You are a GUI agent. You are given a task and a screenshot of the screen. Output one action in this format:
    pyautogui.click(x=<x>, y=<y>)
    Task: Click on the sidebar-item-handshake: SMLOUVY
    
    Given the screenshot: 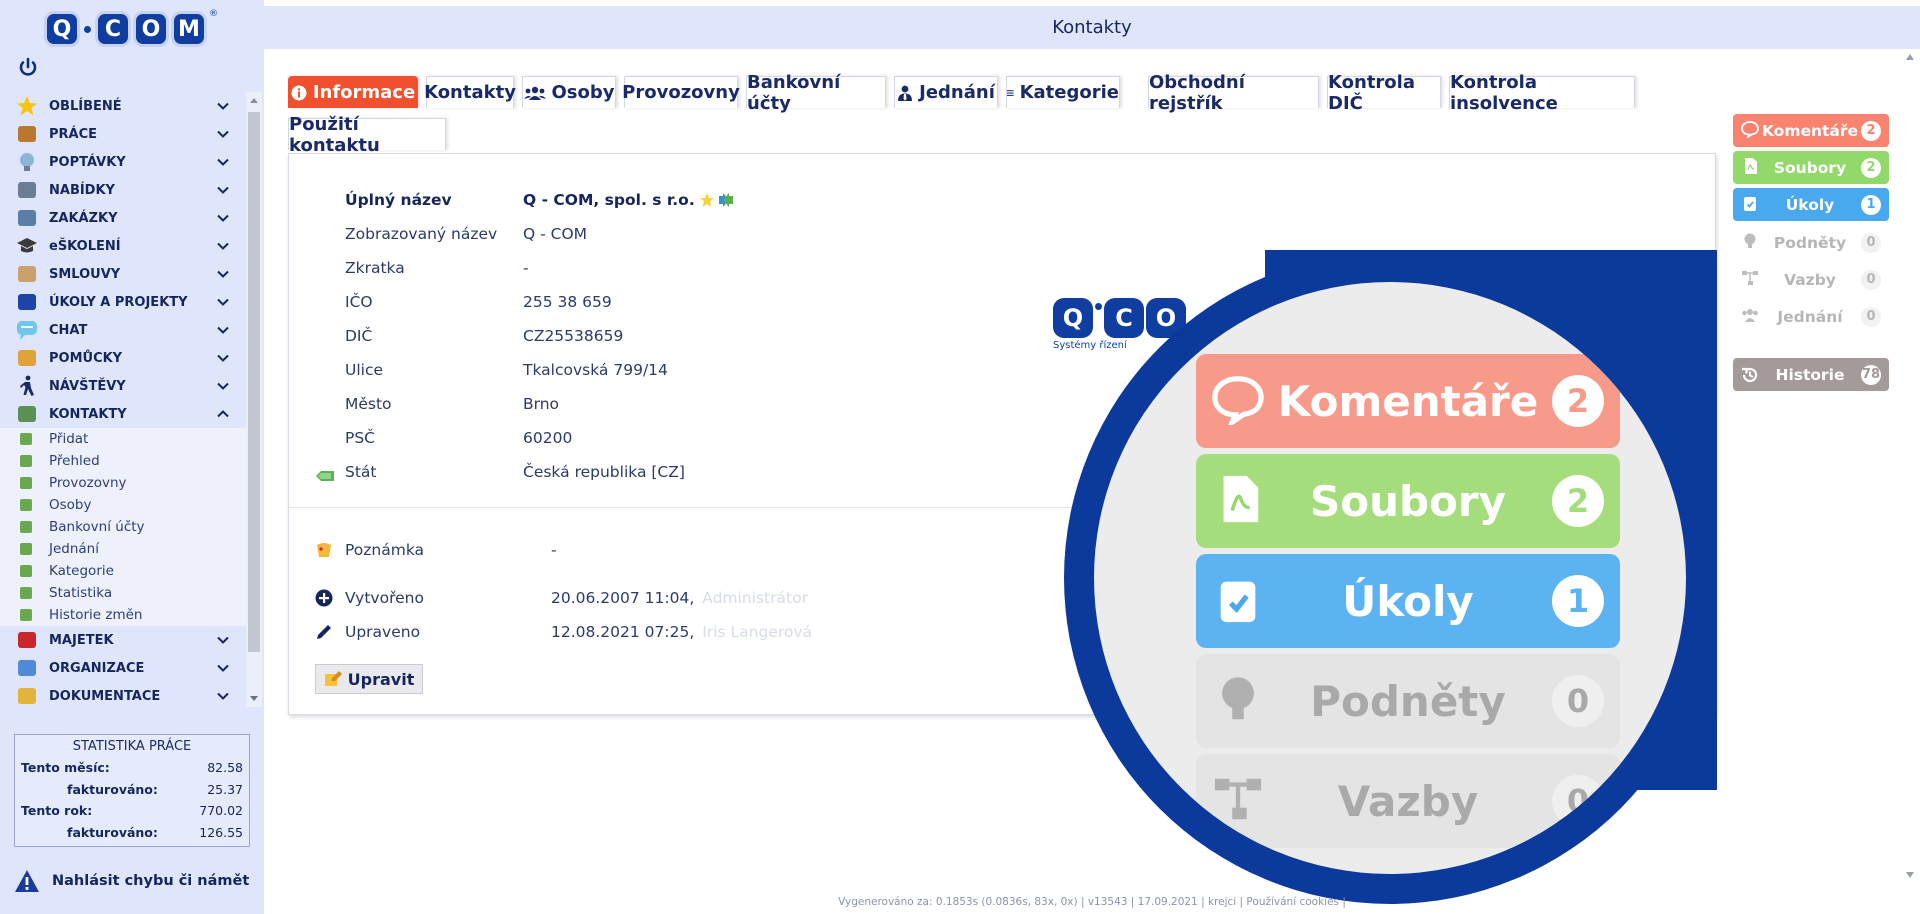 What is the action you would take?
    pyautogui.click(x=123, y=274)
    